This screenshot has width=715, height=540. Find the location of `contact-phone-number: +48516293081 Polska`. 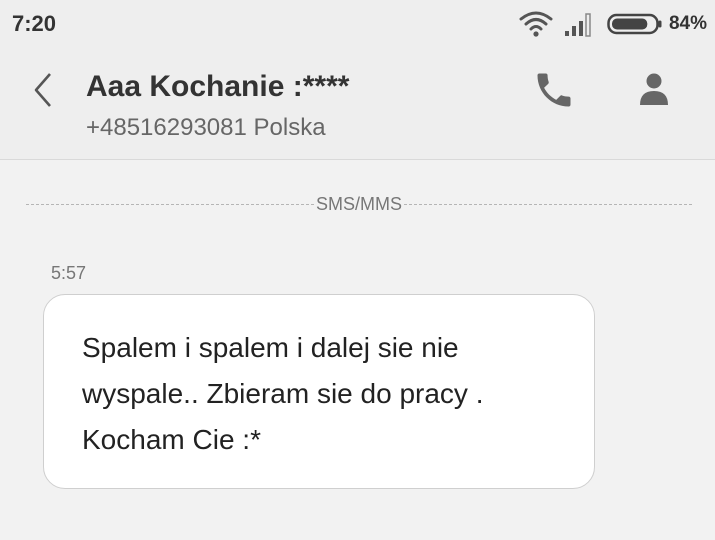

contact-phone-number: +48516293081 Polska is located at coordinates (206, 127).